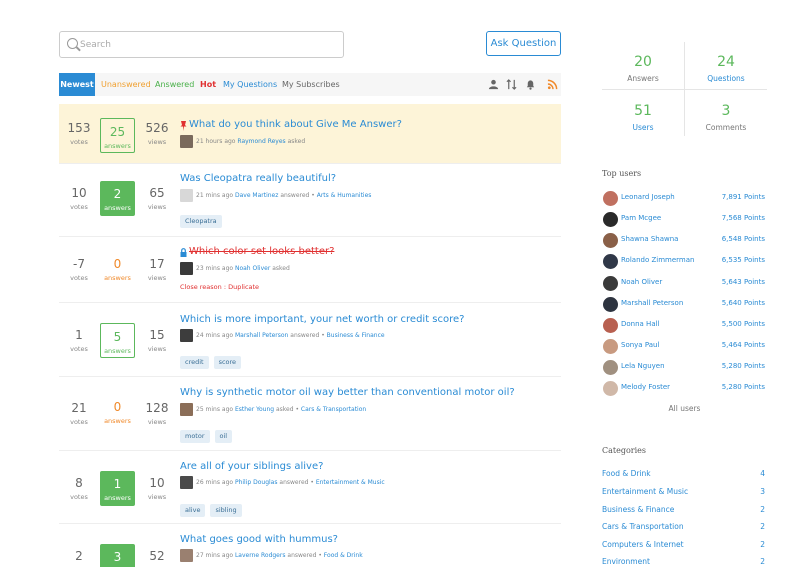  I want to click on tag: credit, so click(194, 362).